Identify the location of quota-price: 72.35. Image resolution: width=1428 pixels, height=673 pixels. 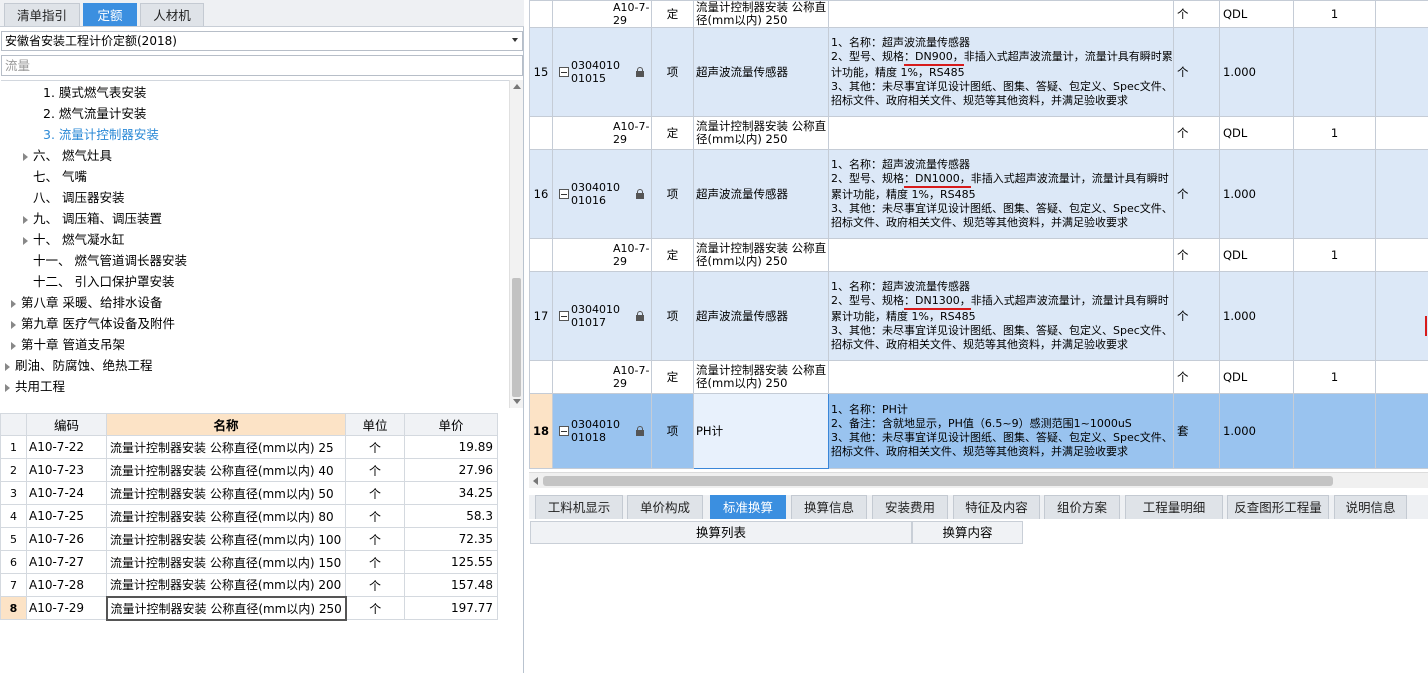
(451, 539).